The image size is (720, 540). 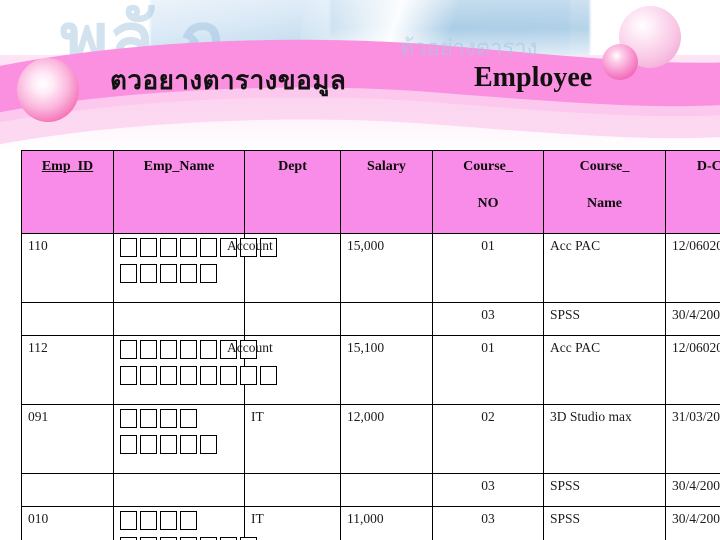 I want to click on column-header-label-line2: NO, so click(x=488, y=203).